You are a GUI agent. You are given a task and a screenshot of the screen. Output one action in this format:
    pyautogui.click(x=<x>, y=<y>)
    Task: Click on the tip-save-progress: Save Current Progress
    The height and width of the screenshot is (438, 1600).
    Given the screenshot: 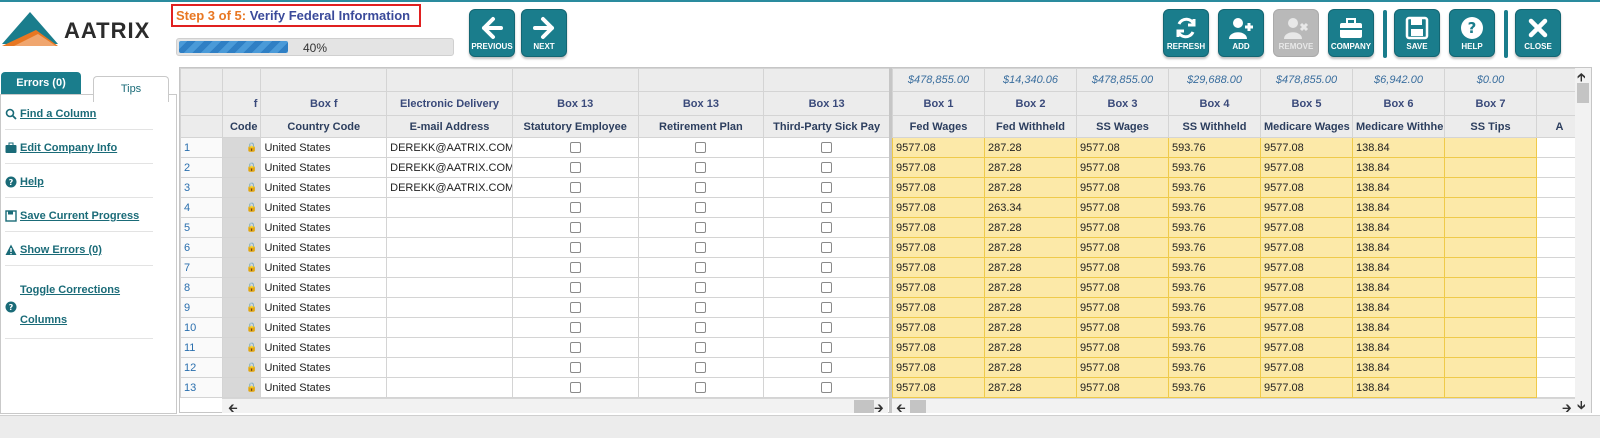 What is the action you would take?
    pyautogui.click(x=79, y=216)
    